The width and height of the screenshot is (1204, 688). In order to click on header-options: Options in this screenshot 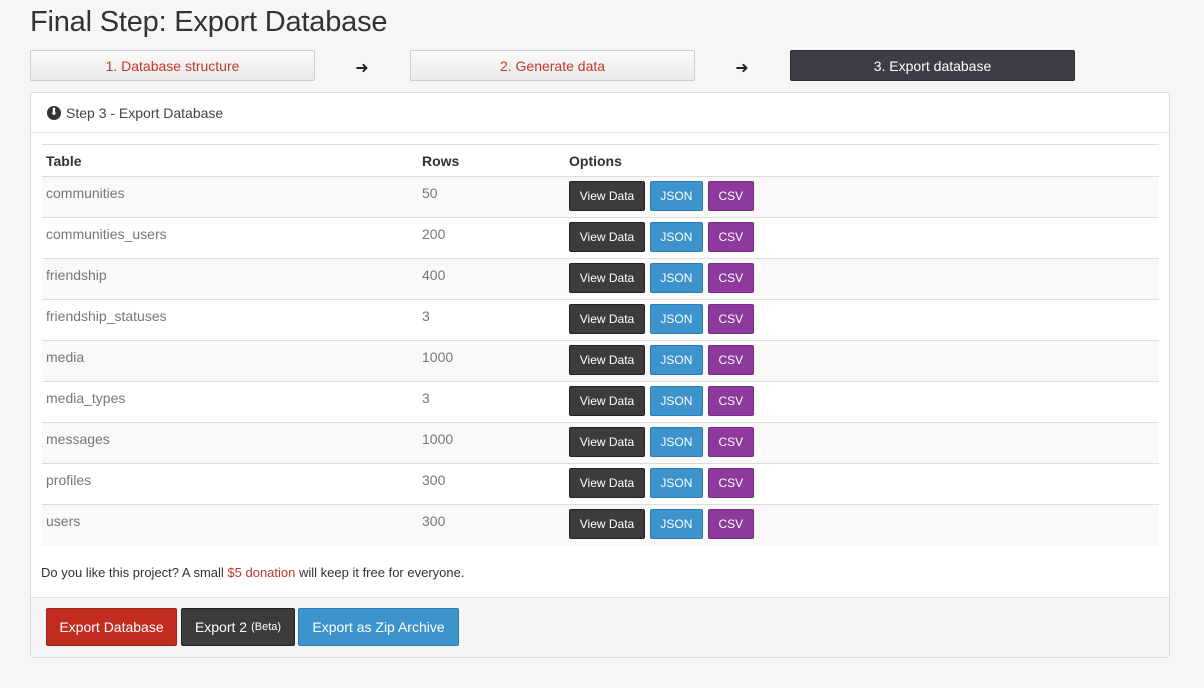, I will do `click(862, 160)`.